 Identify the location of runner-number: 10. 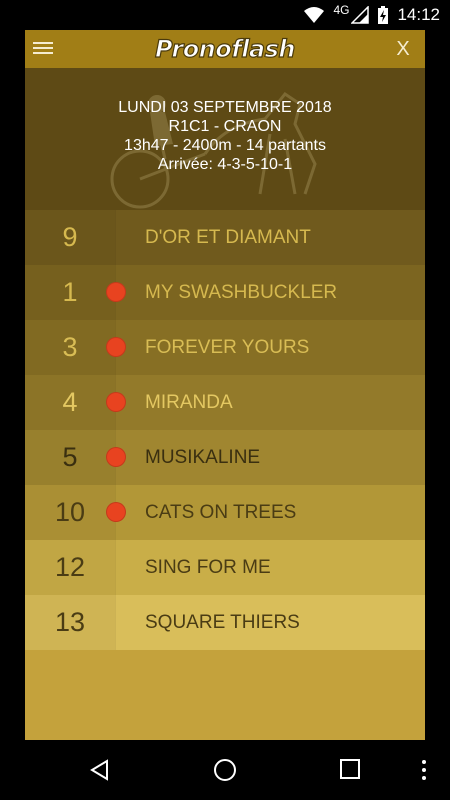
(70, 512).